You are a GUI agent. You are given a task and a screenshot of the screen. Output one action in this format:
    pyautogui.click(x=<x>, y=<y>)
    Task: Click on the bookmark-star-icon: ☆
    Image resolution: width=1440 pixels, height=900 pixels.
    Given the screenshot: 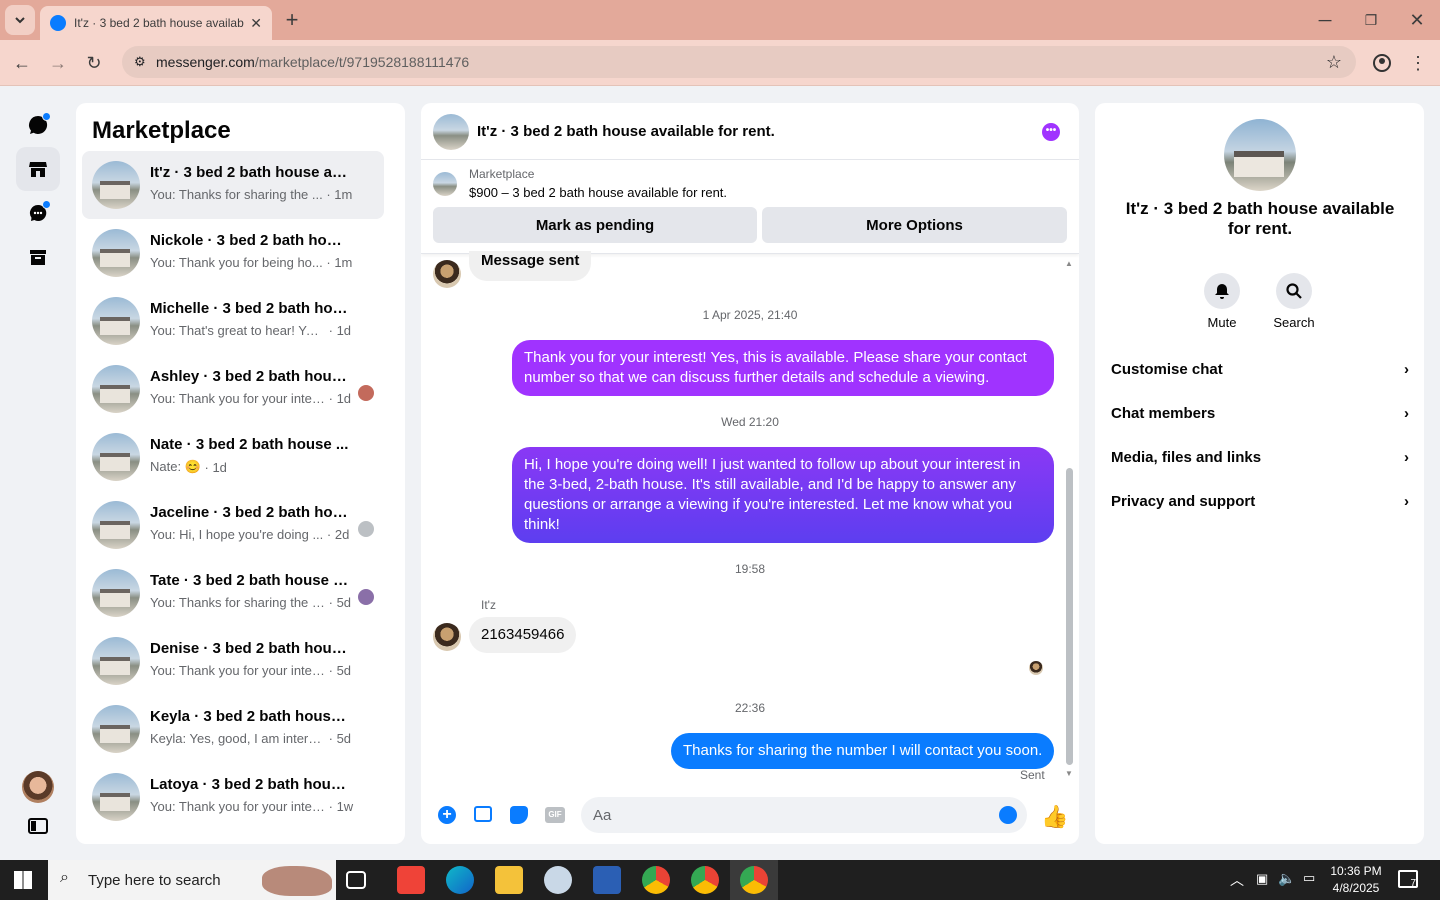 What is the action you would take?
    pyautogui.click(x=1334, y=62)
    